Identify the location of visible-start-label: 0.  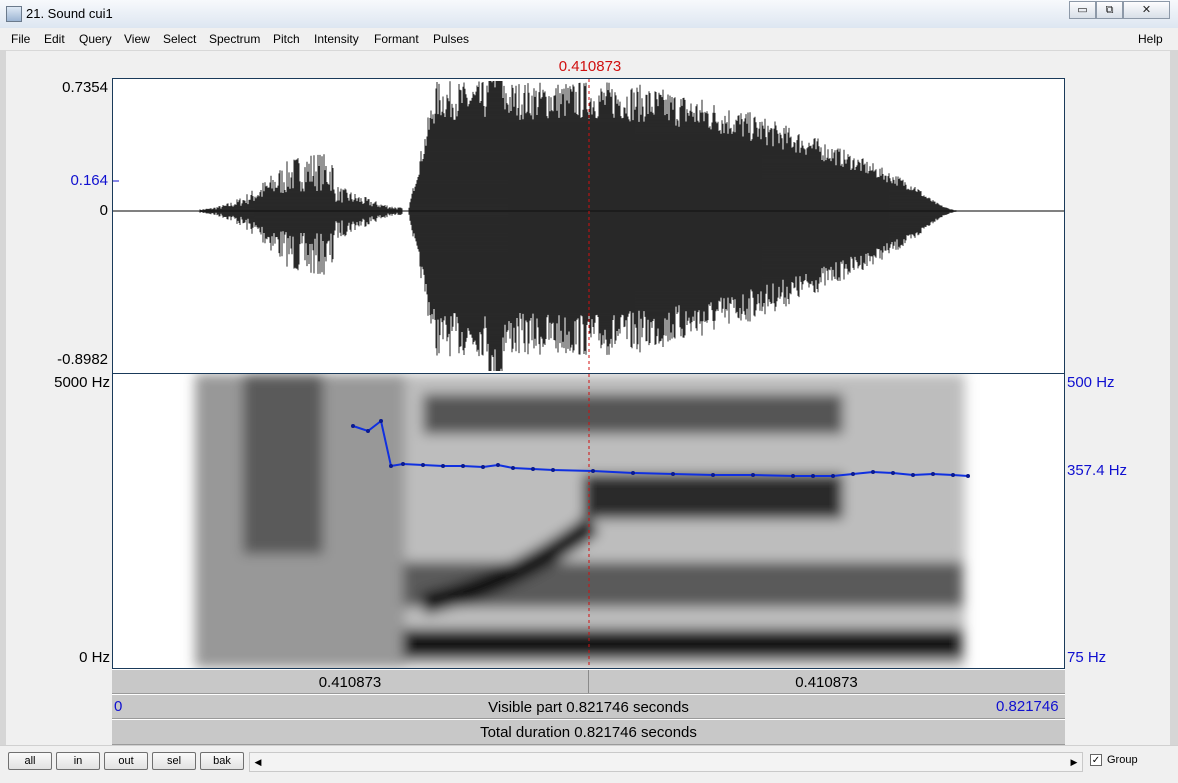
(118, 706).